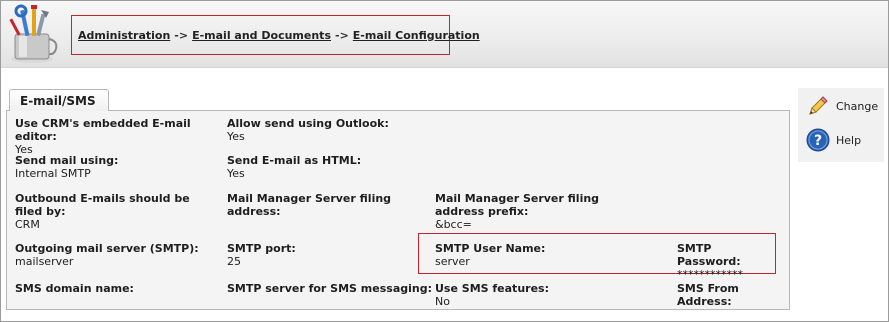  What do you see at coordinates (44, 261) in the screenshot?
I see `field-value: mailserver` at bounding box center [44, 261].